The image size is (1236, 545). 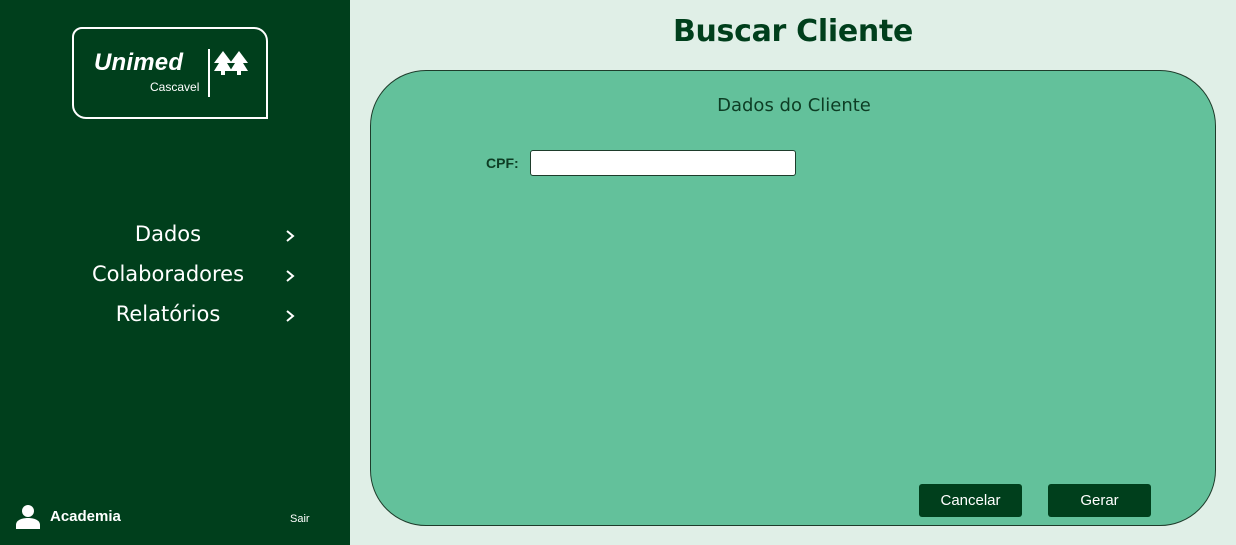 I want to click on user-icon, so click(x=28, y=517).